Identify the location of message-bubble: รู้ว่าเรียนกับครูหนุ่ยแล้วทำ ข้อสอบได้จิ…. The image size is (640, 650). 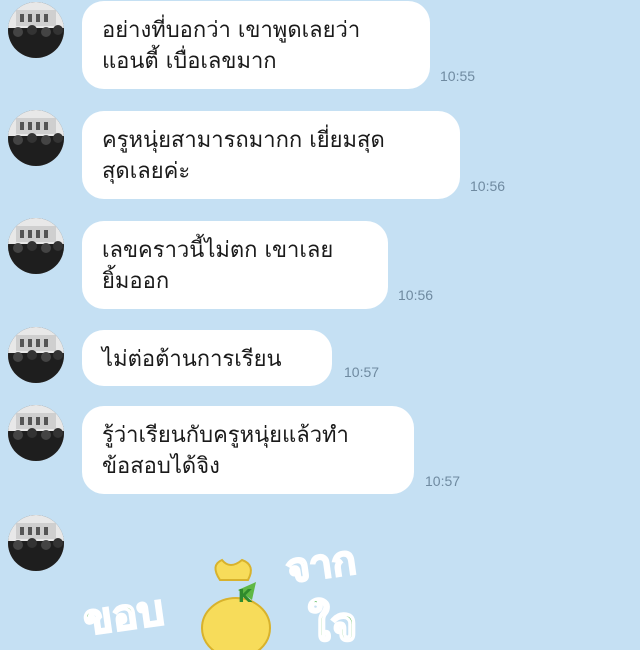
(248, 450).